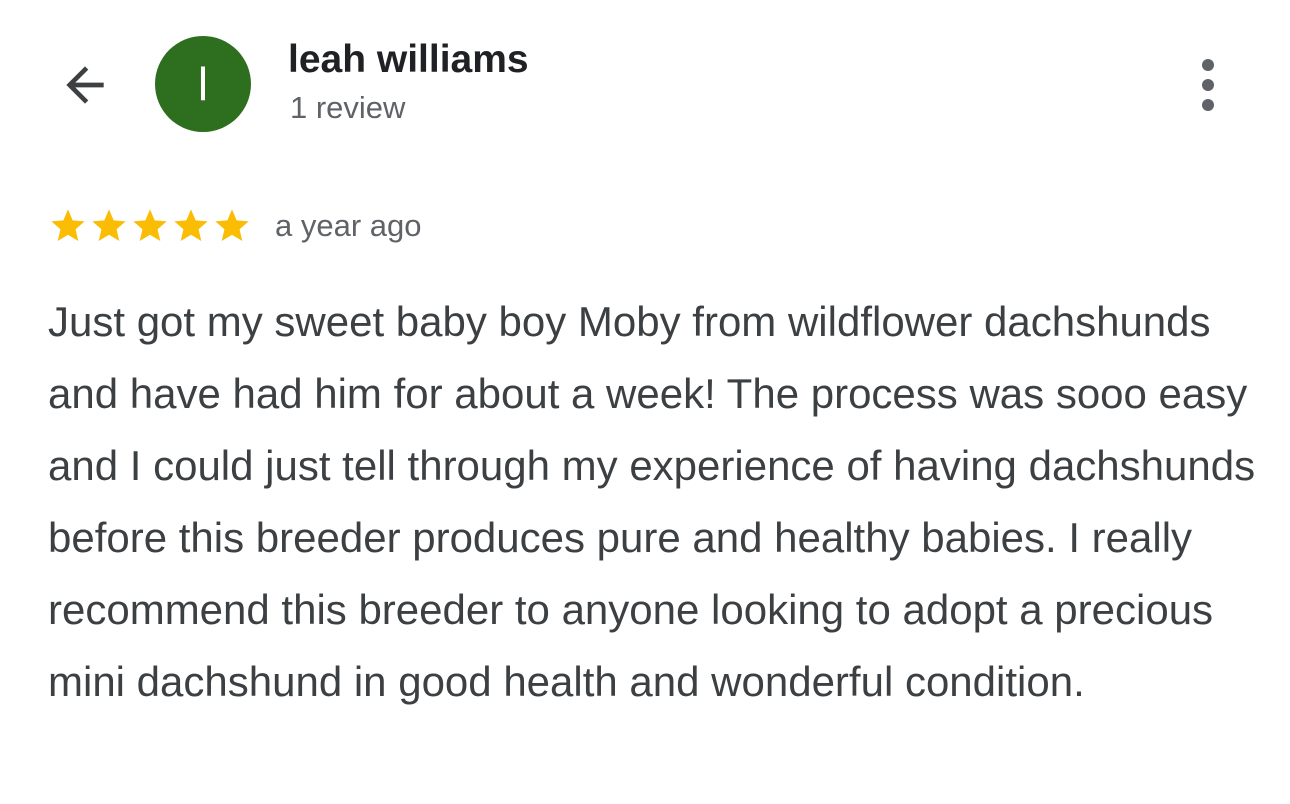 The image size is (1290, 804). I want to click on star-rating, so click(150, 226).